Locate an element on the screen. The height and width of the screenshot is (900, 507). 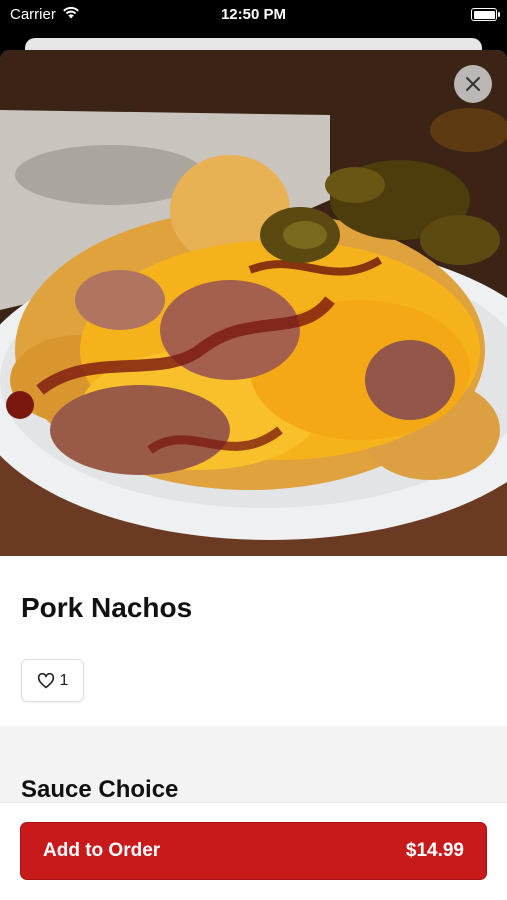
sauce-choice-title: Sauce Choice is located at coordinates (100, 789).